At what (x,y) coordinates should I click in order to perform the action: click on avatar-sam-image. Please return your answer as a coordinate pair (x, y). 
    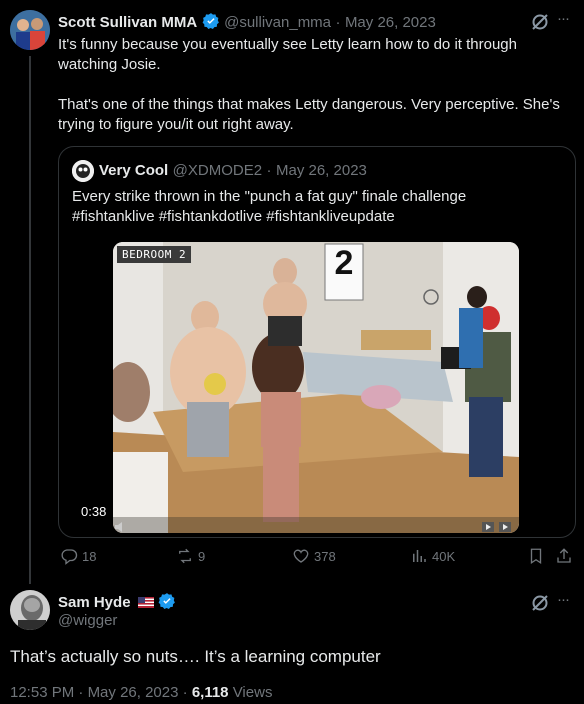
    Looking at the image, I should click on (30, 610).